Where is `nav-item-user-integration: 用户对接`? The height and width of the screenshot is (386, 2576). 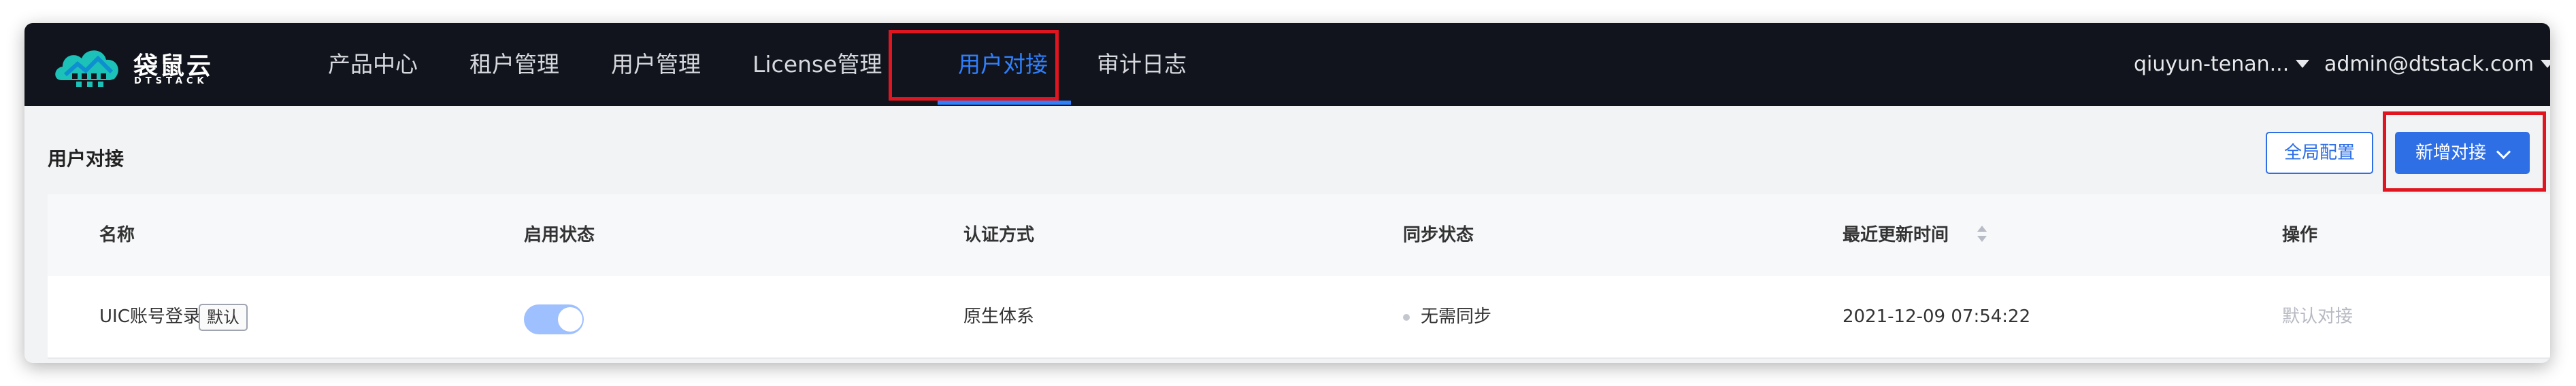
nav-item-user-integration: 用户对接 is located at coordinates (1003, 64).